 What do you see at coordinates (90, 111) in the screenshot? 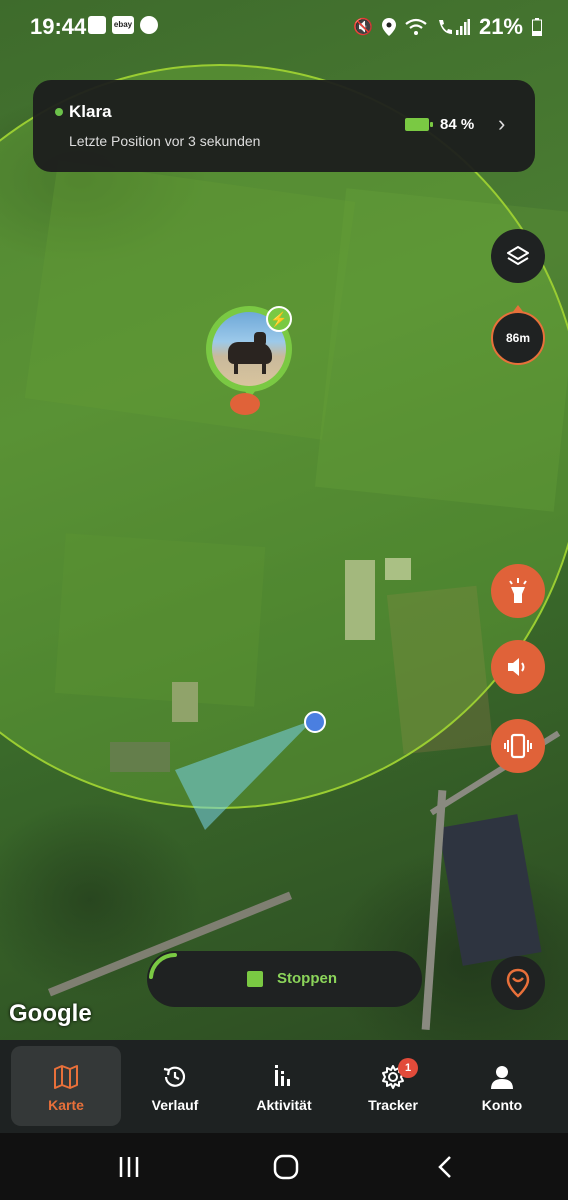
I see `pet-name: Klara` at bounding box center [90, 111].